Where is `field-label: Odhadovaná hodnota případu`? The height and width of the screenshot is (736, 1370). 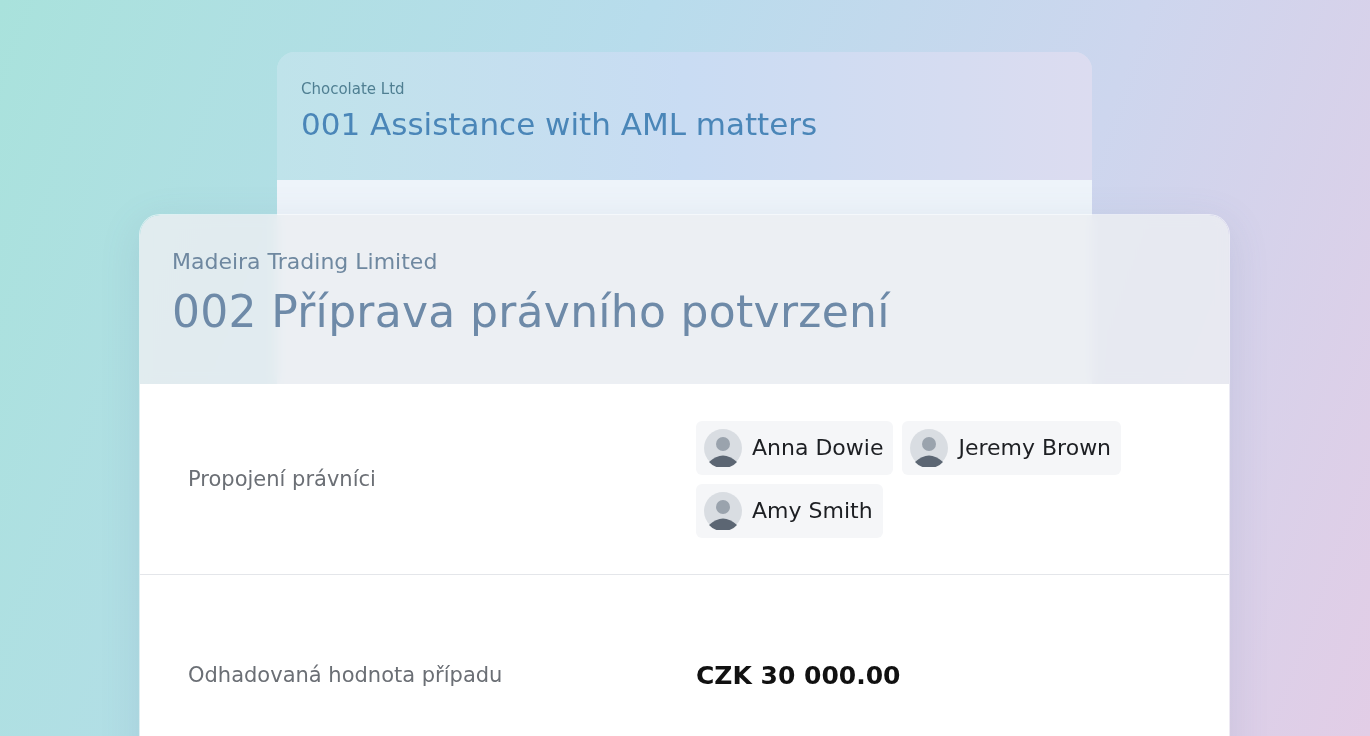 field-label: Odhadovaná hodnota případu is located at coordinates (346, 675).